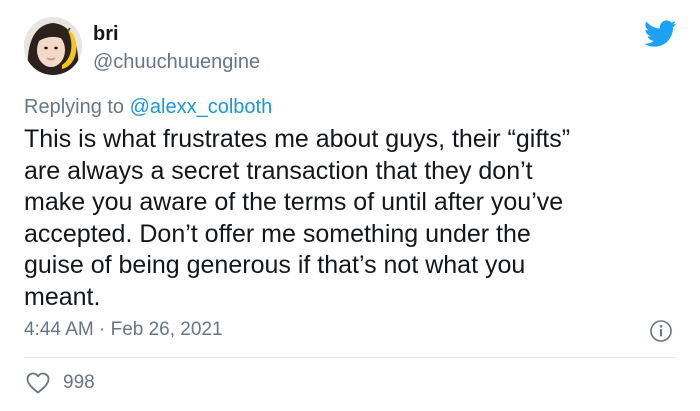  I want to click on reply-mention-link: @alexx_colboth, so click(201, 107).